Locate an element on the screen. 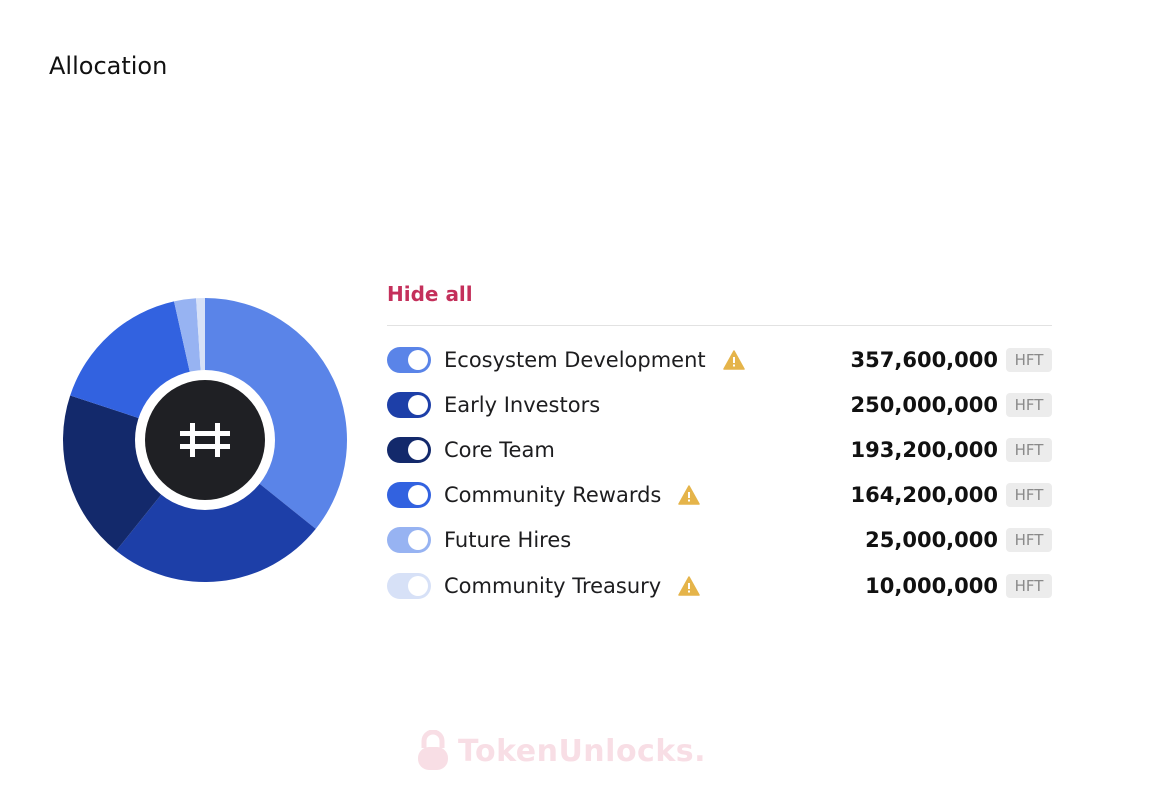 The height and width of the screenshot is (799, 1152). hashflow-logo-icon is located at coordinates (205, 440).